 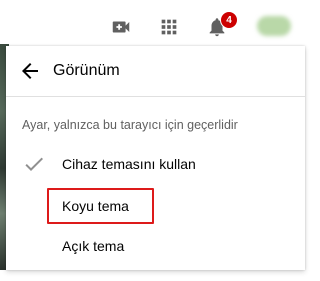 I want to click on option-label: Açık tema, so click(x=93, y=246).